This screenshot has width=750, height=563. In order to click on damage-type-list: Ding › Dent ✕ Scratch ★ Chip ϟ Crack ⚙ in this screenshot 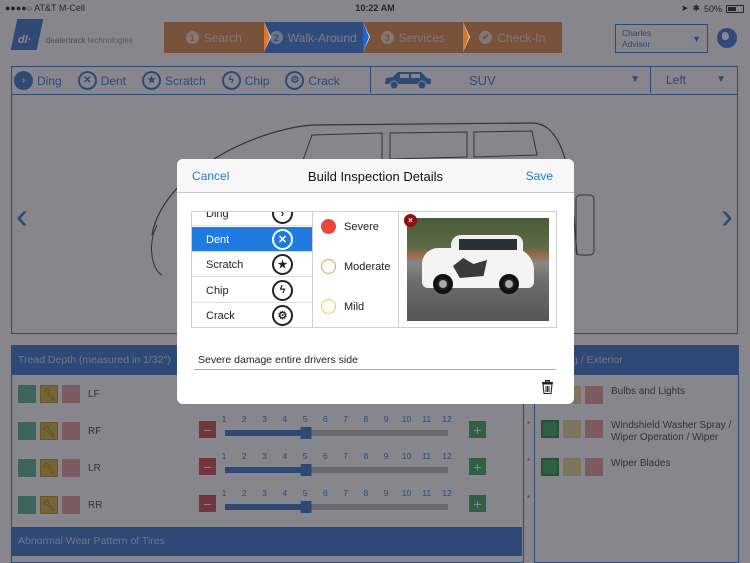, I will do `click(252, 269)`.